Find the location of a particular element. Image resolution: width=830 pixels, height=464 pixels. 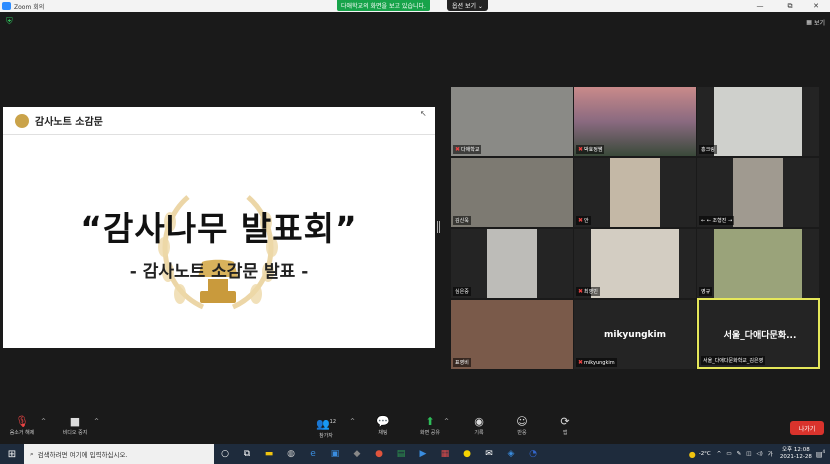

participants-label: 참가자 is located at coordinates (326, 435).